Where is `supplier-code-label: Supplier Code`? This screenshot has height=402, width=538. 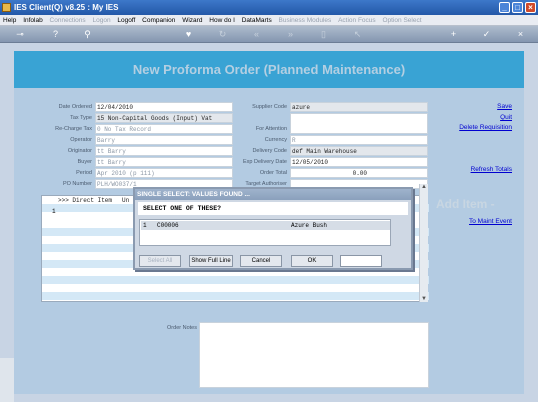 supplier-code-label: Supplier Code is located at coordinates (269, 107).